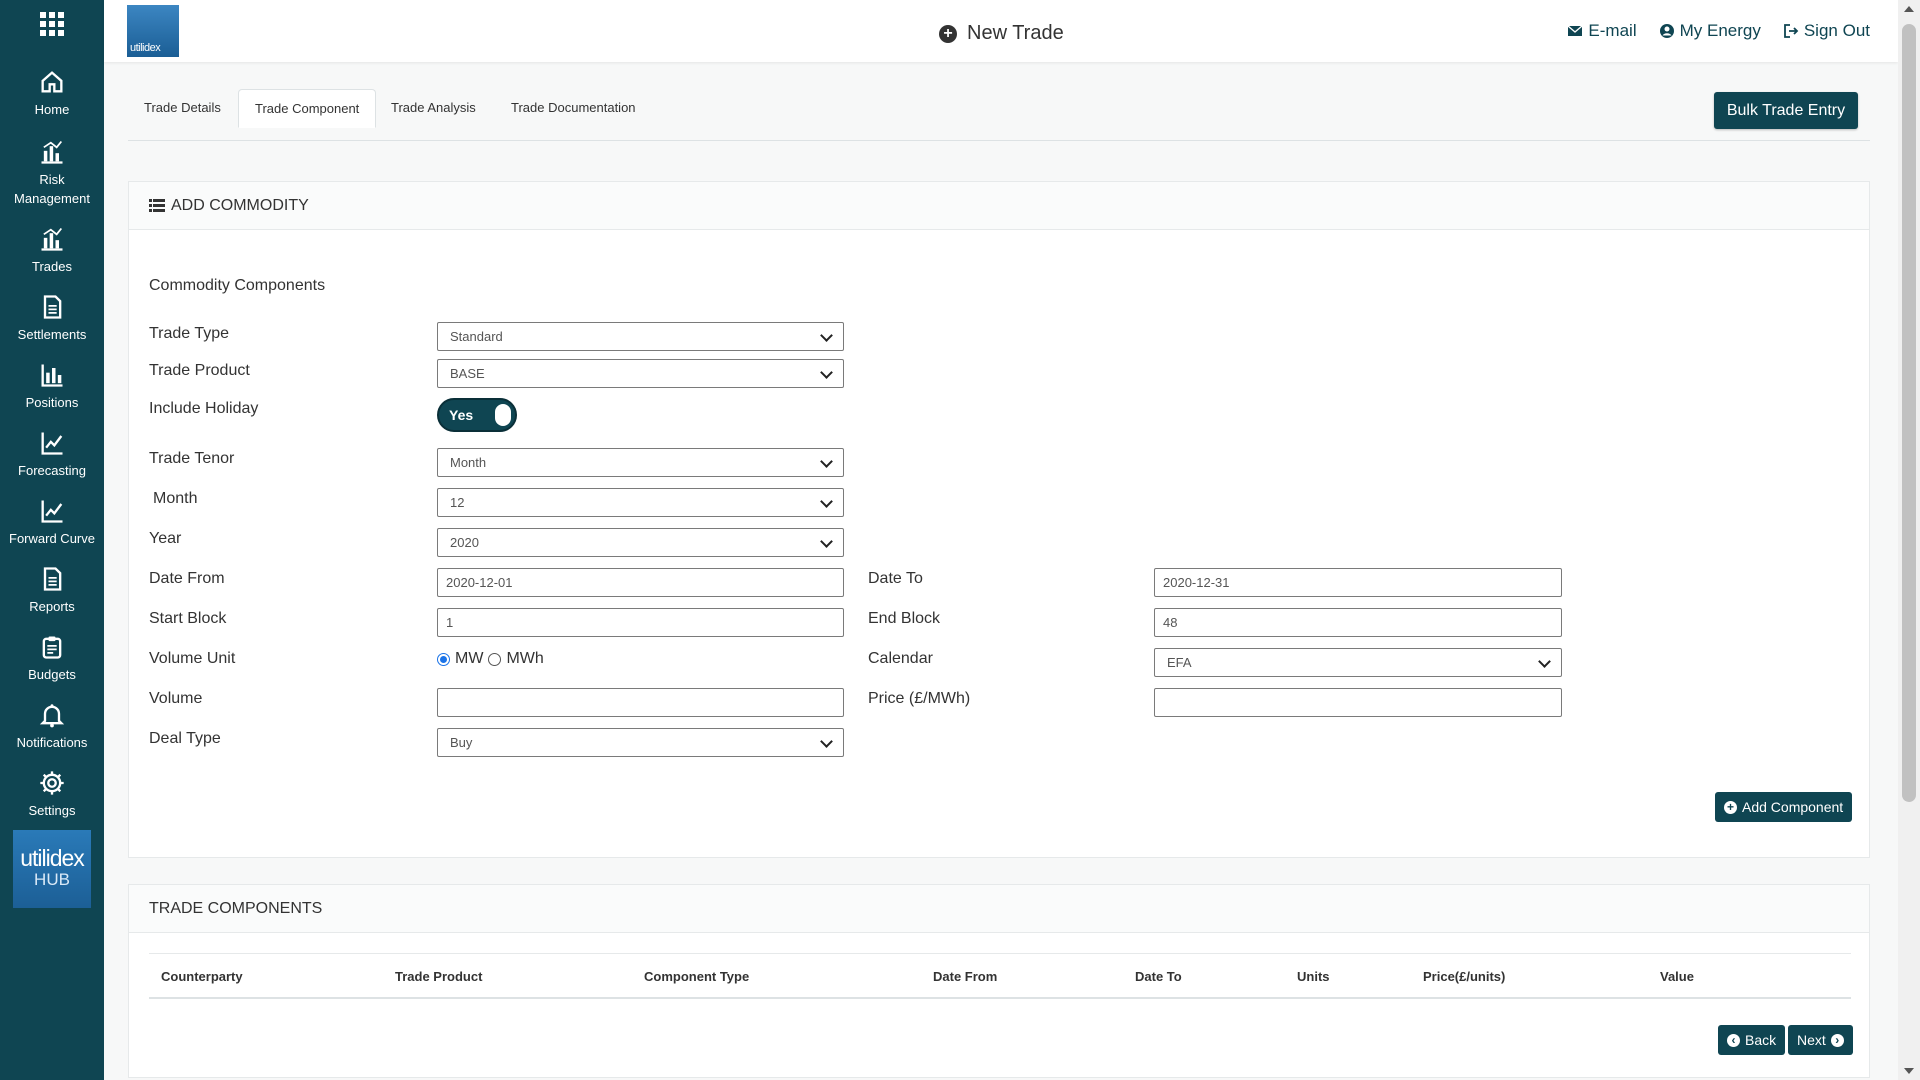  I want to click on scrollbar-thumb, so click(1909, 413).